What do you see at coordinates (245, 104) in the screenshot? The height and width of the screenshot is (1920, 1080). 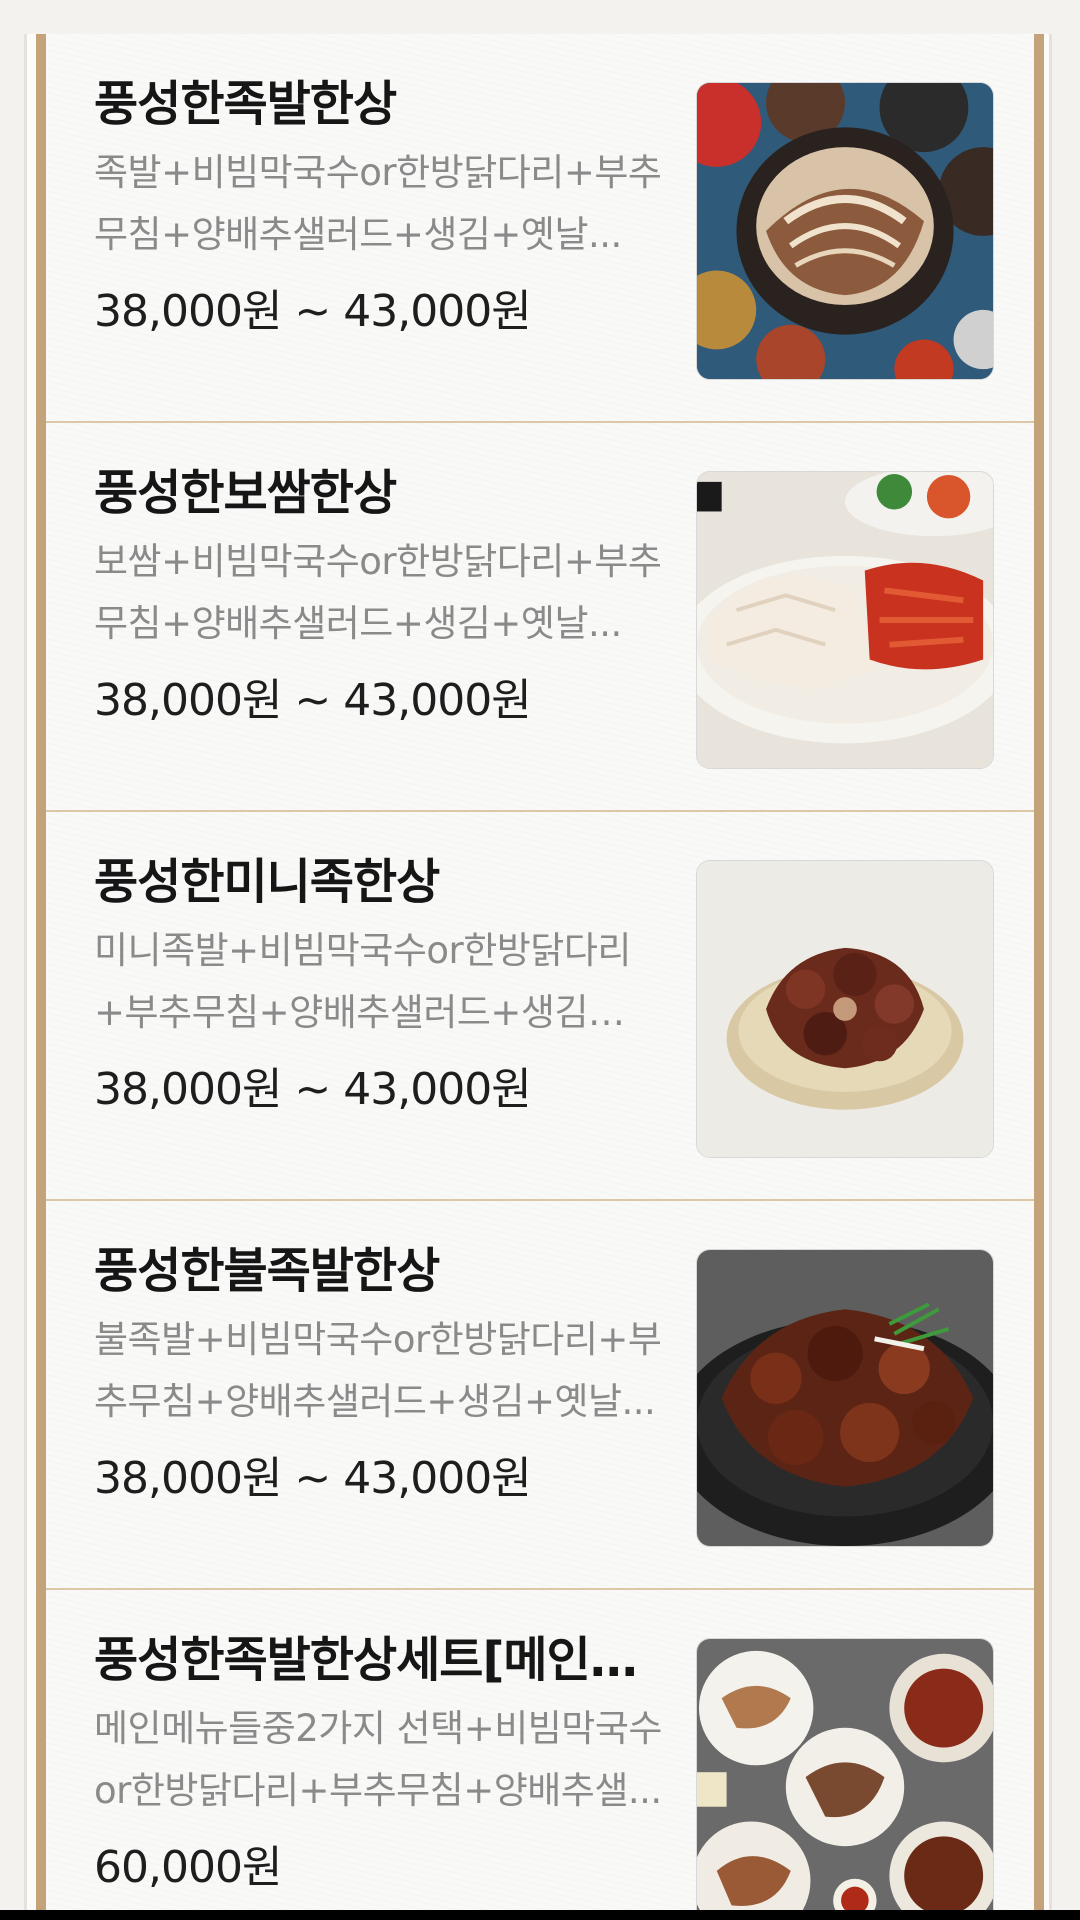 I see `menu-item-title: 풍성한족발한상` at bounding box center [245, 104].